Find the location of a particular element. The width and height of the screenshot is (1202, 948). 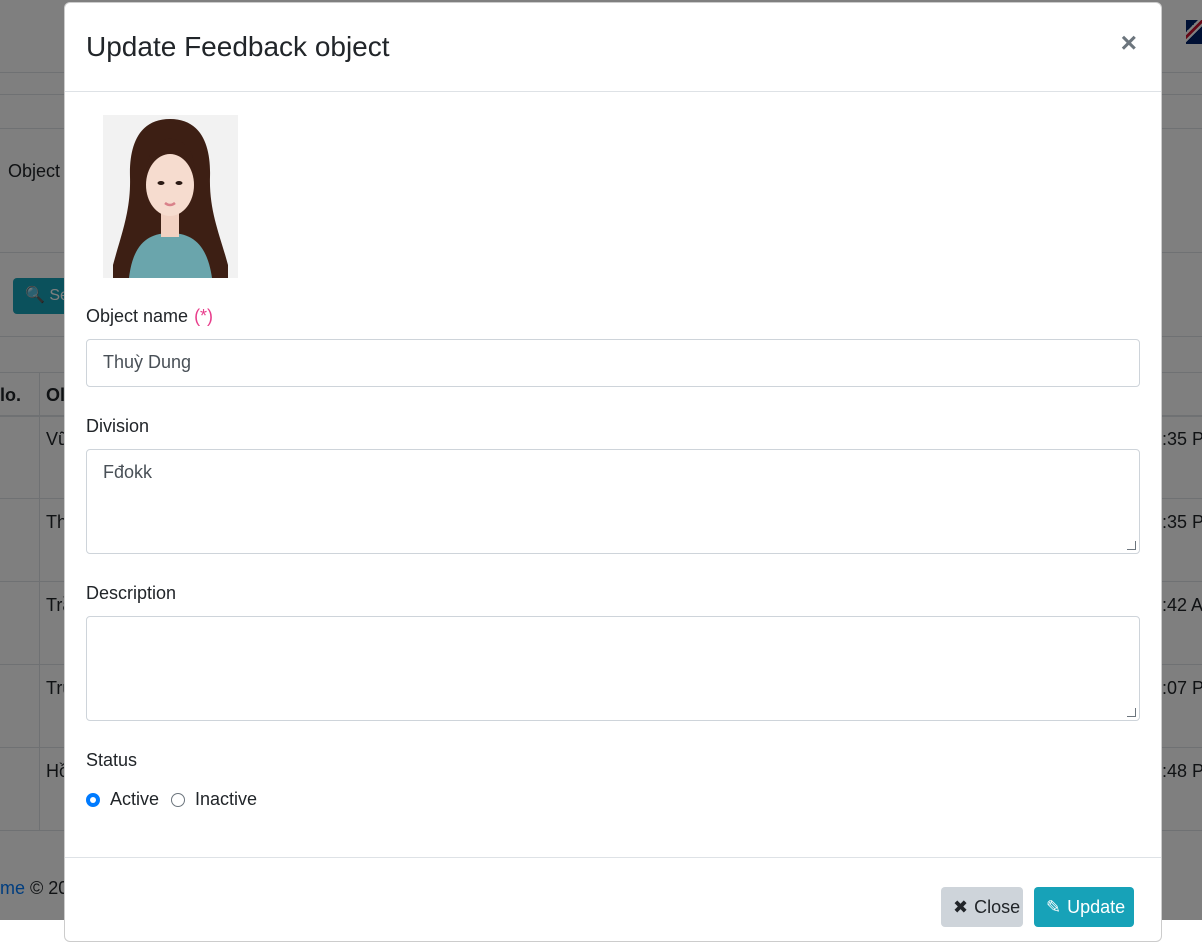

close-icon: × is located at coordinates (1129, 43).